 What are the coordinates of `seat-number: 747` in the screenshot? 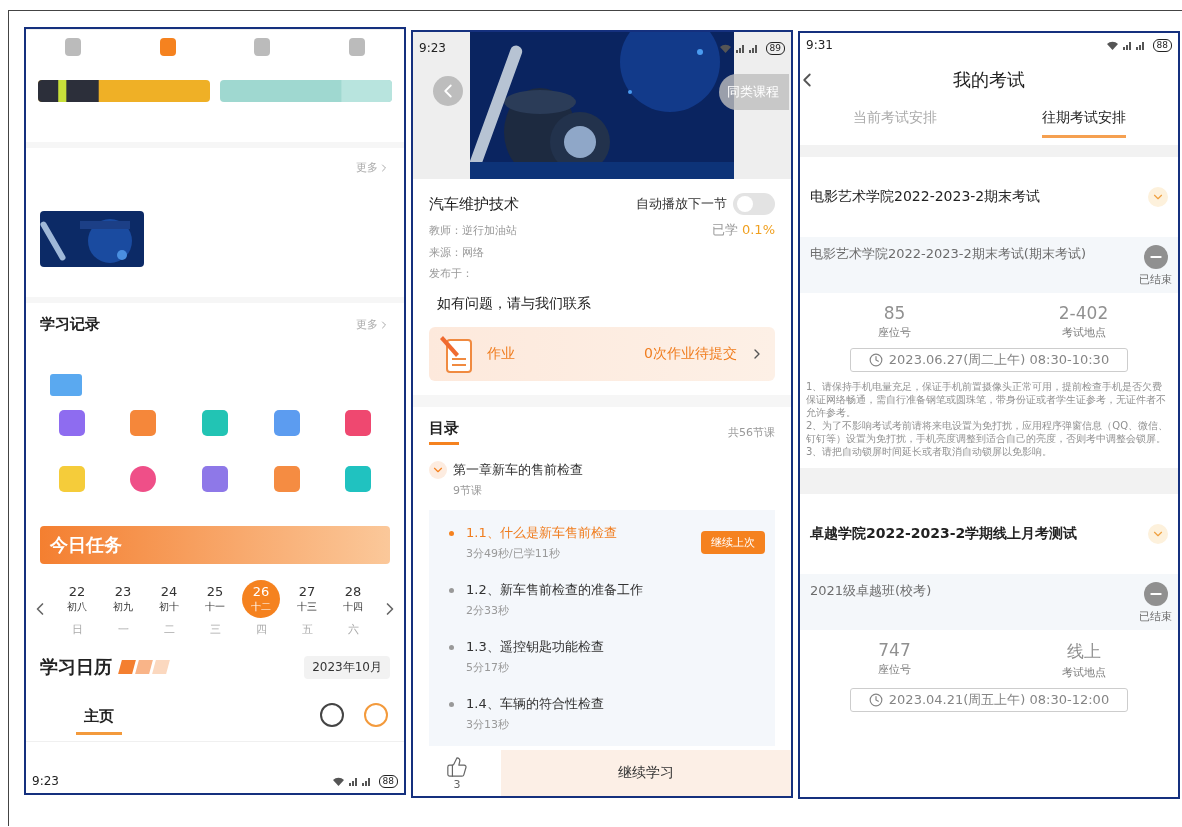 It's located at (894, 650).